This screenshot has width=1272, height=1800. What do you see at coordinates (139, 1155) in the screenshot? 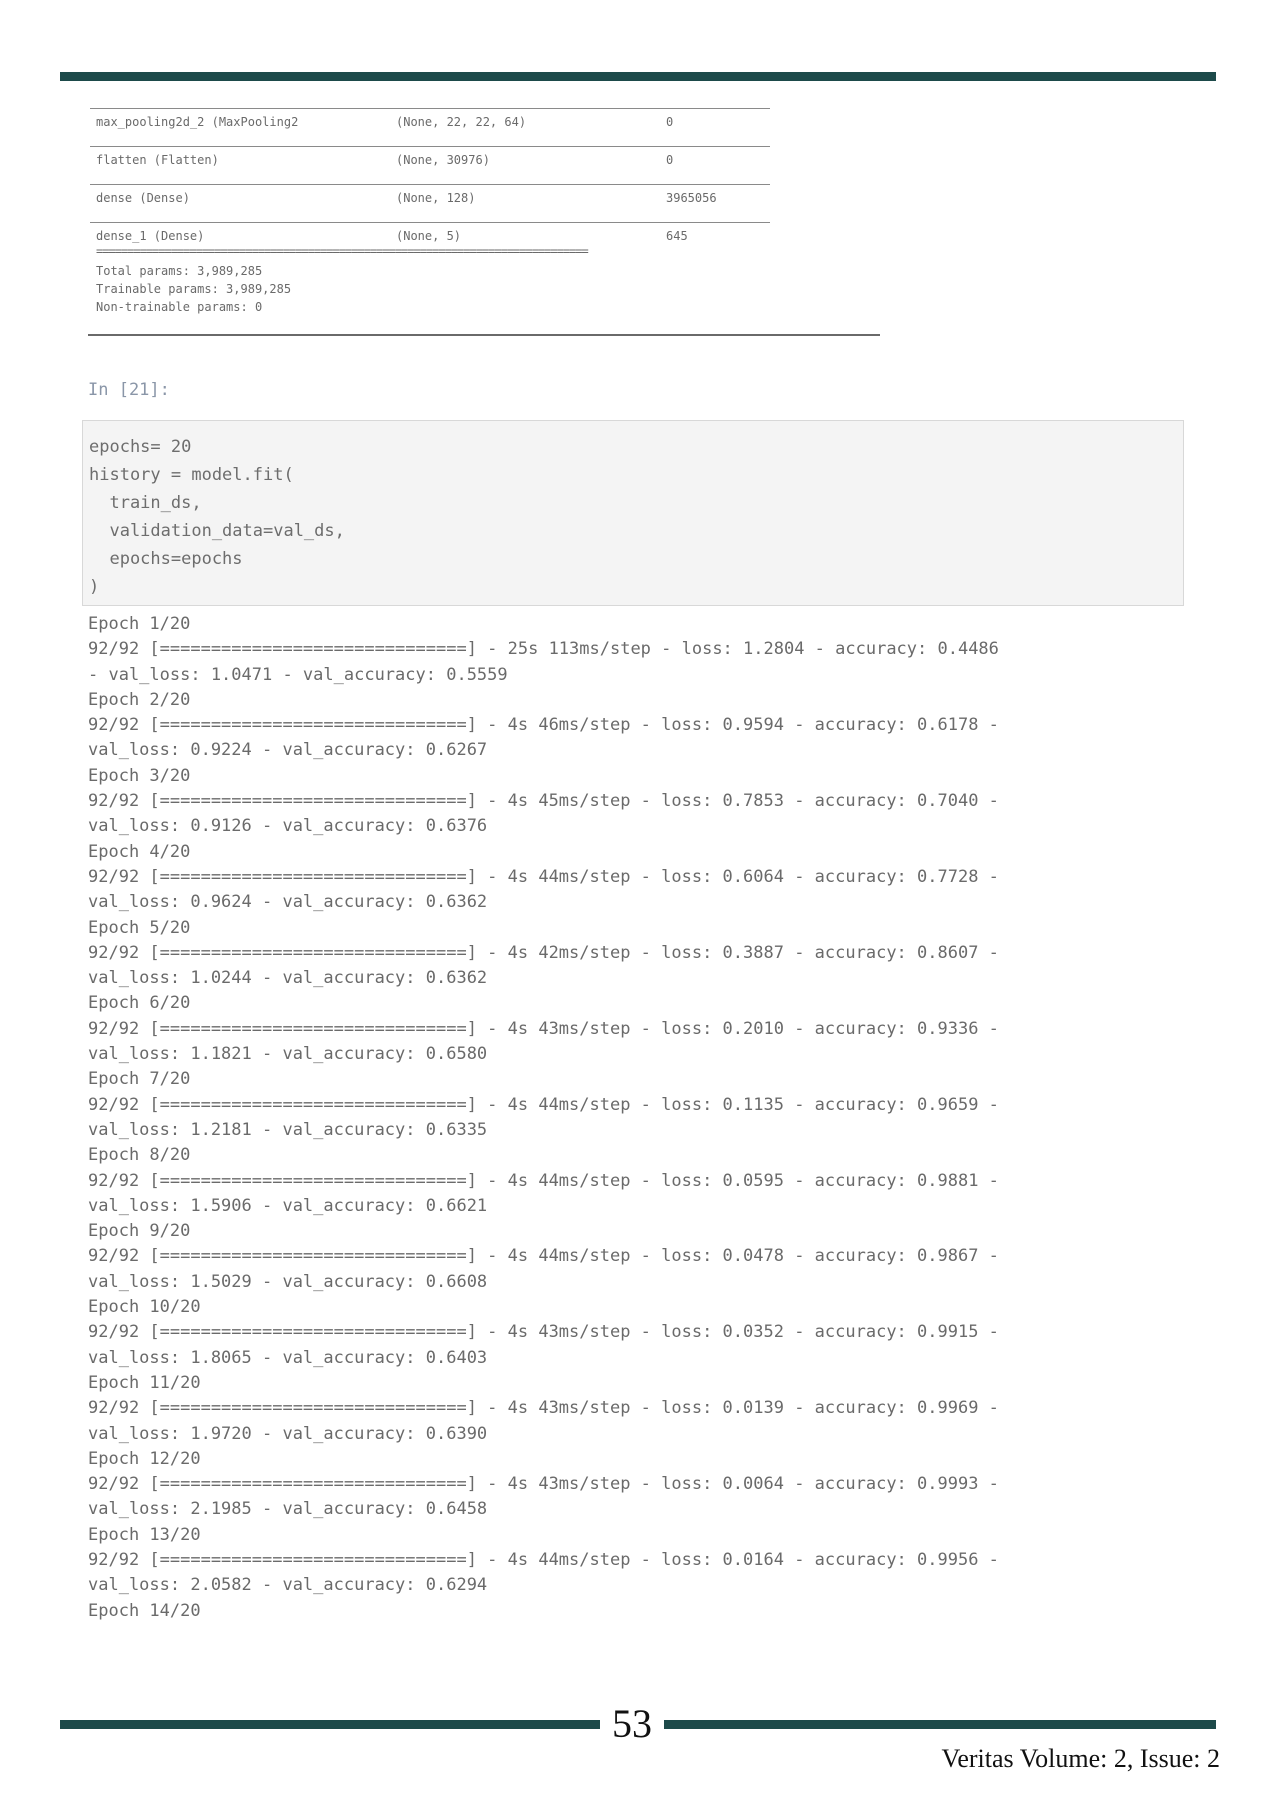
I see `output-line: Epoch 8/20` at bounding box center [139, 1155].